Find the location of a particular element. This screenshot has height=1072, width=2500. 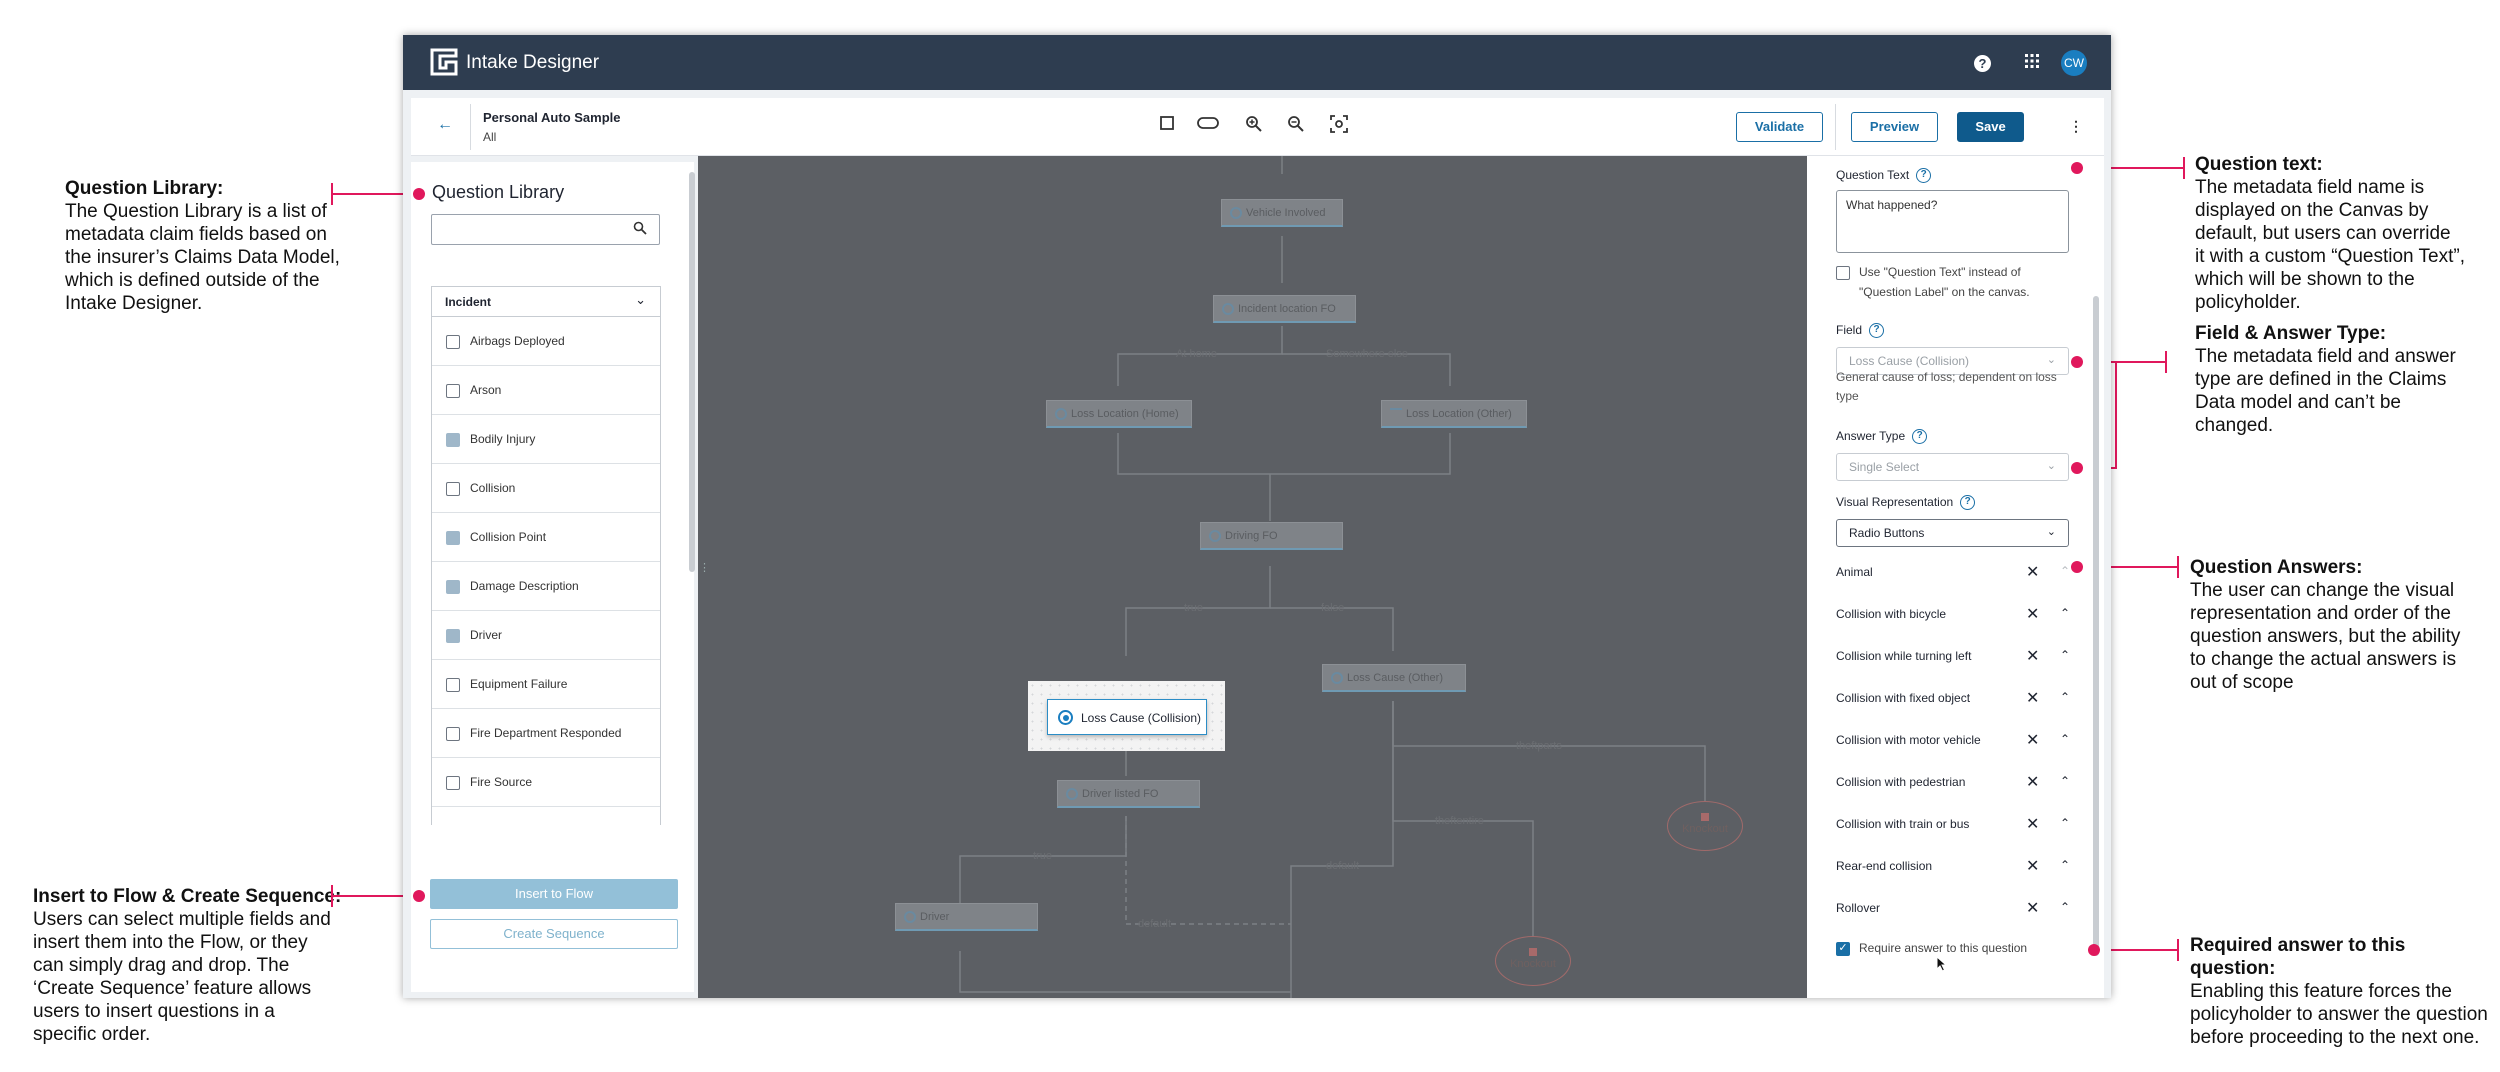

help-circle-icon: ? is located at coordinates (1982, 63).